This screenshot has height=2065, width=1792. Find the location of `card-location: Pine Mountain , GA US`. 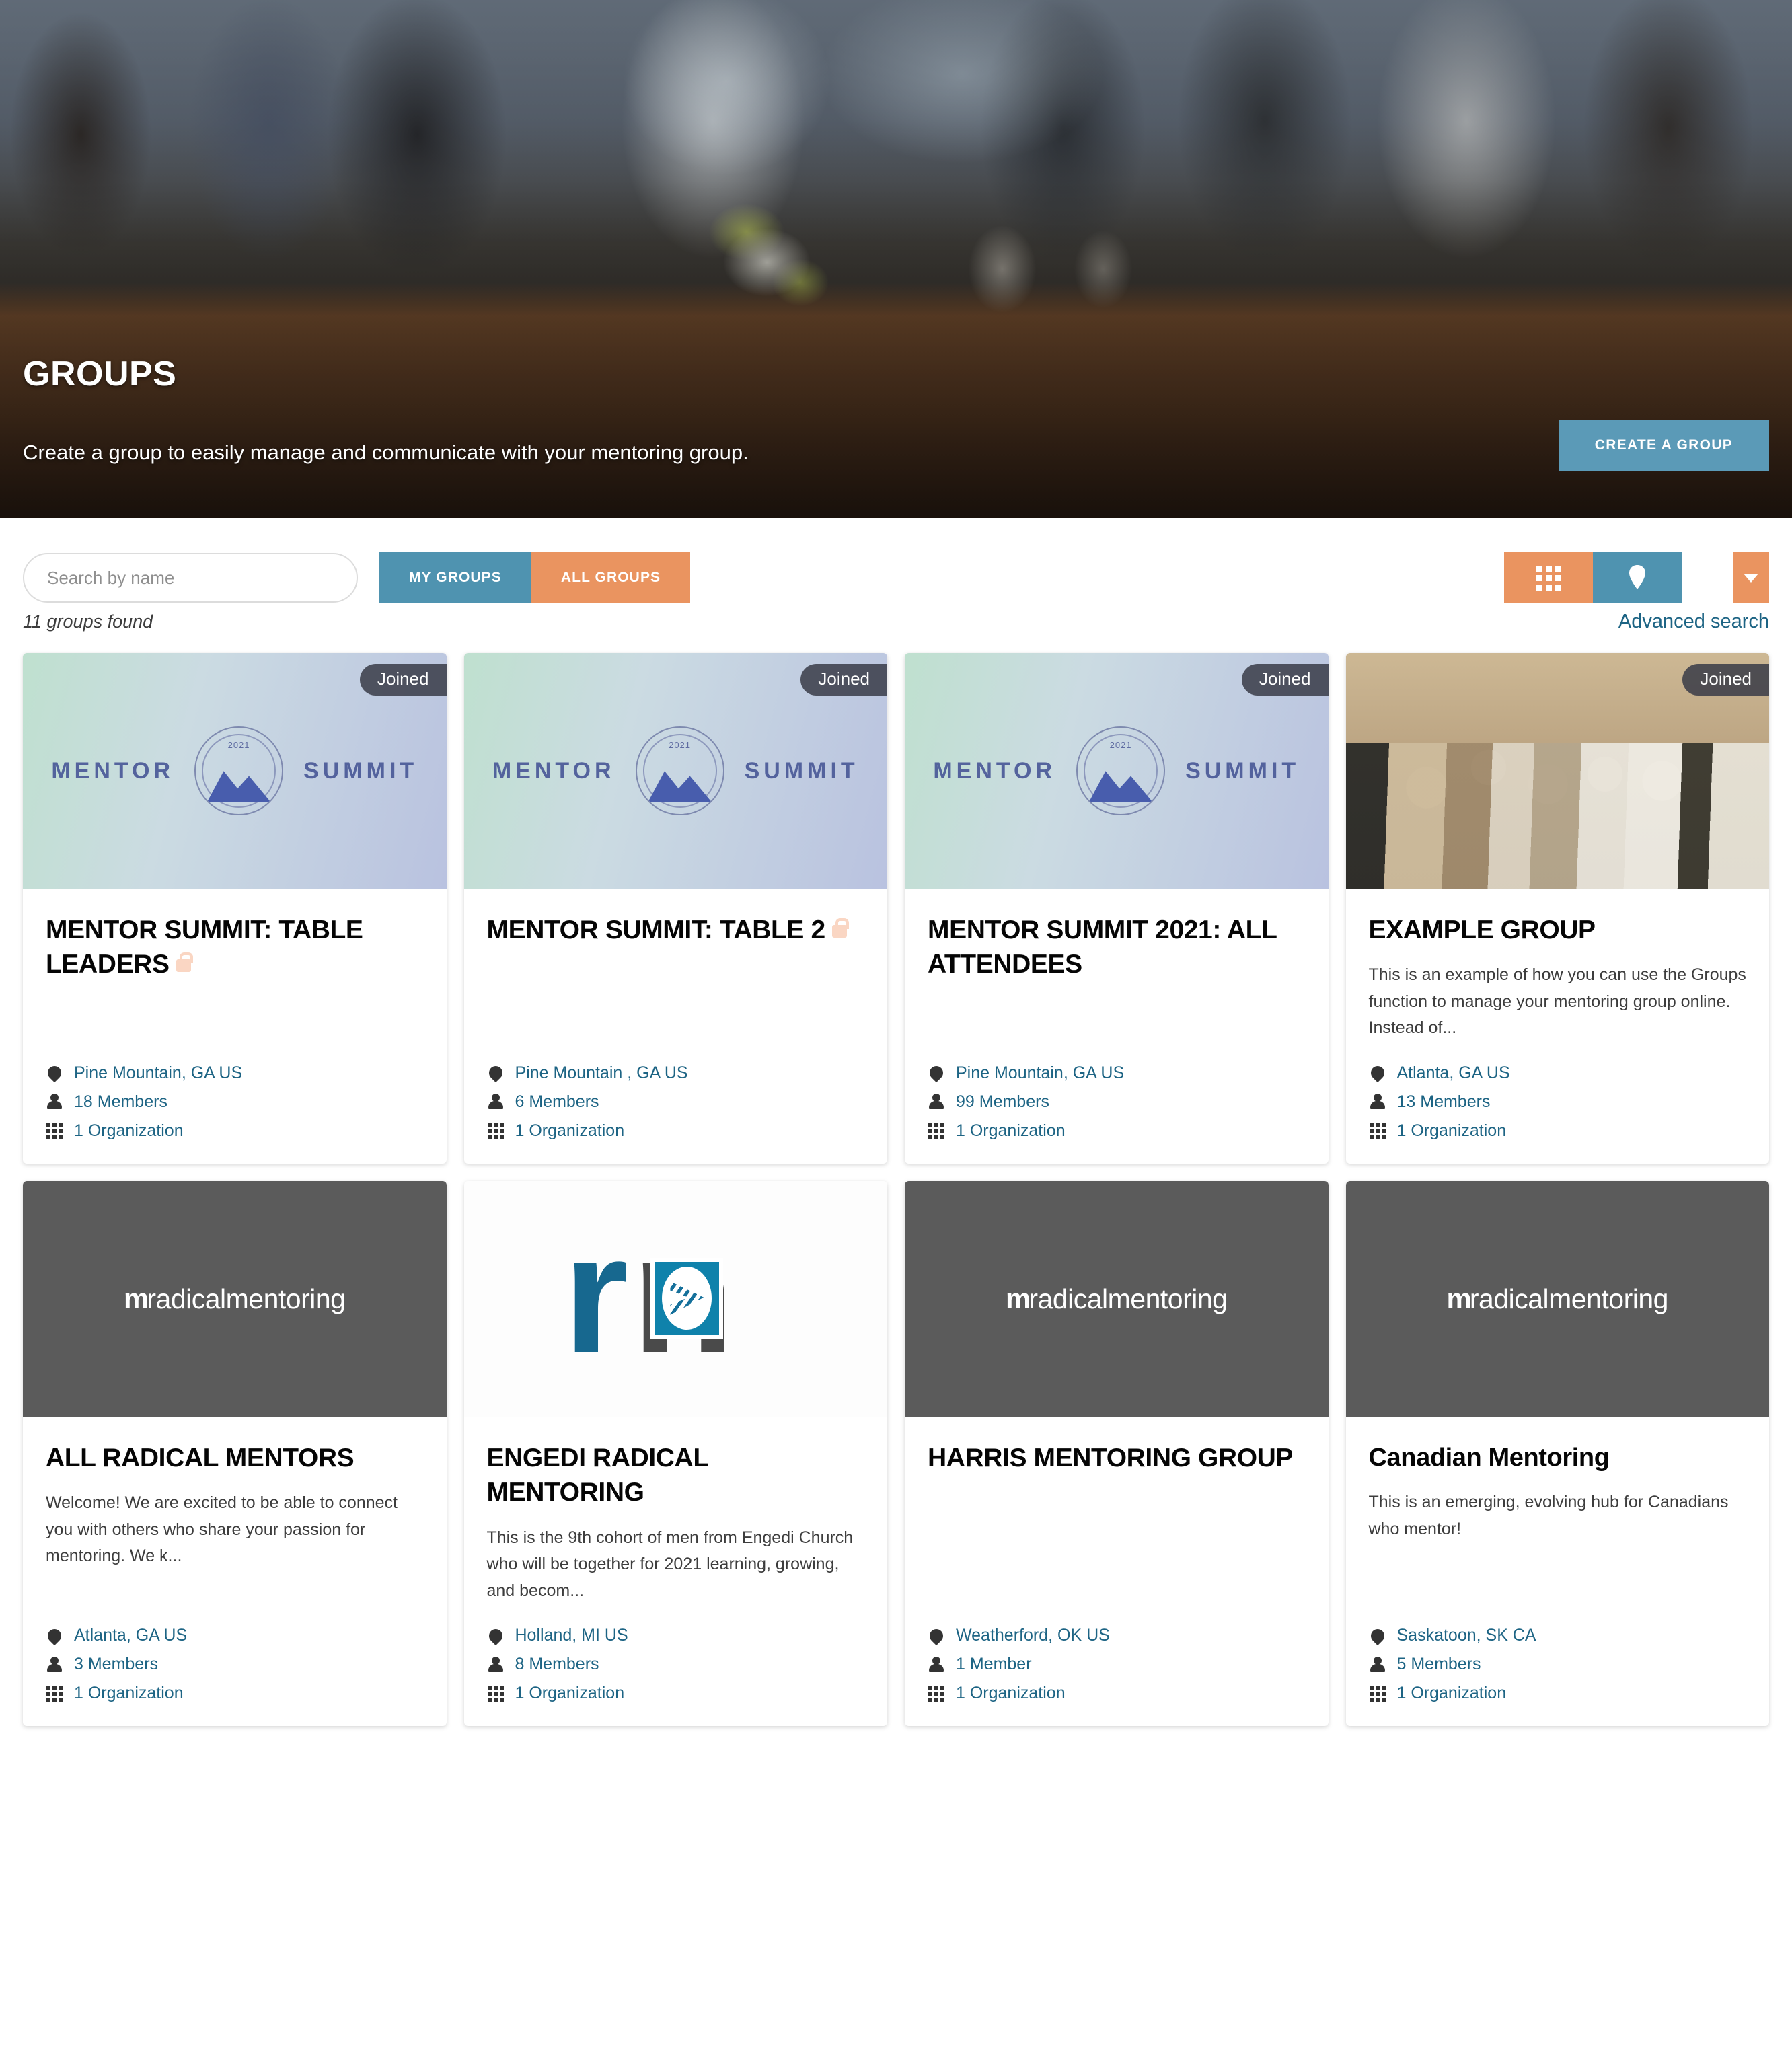

card-location: Pine Mountain , GA US is located at coordinates (675, 1073).